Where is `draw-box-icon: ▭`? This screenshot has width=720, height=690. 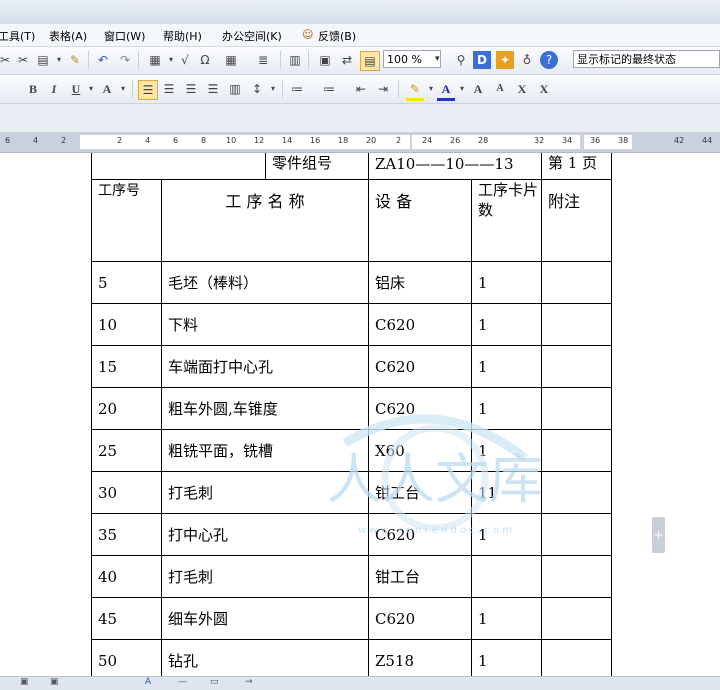
draw-box-icon: ▭ is located at coordinates (214, 682).